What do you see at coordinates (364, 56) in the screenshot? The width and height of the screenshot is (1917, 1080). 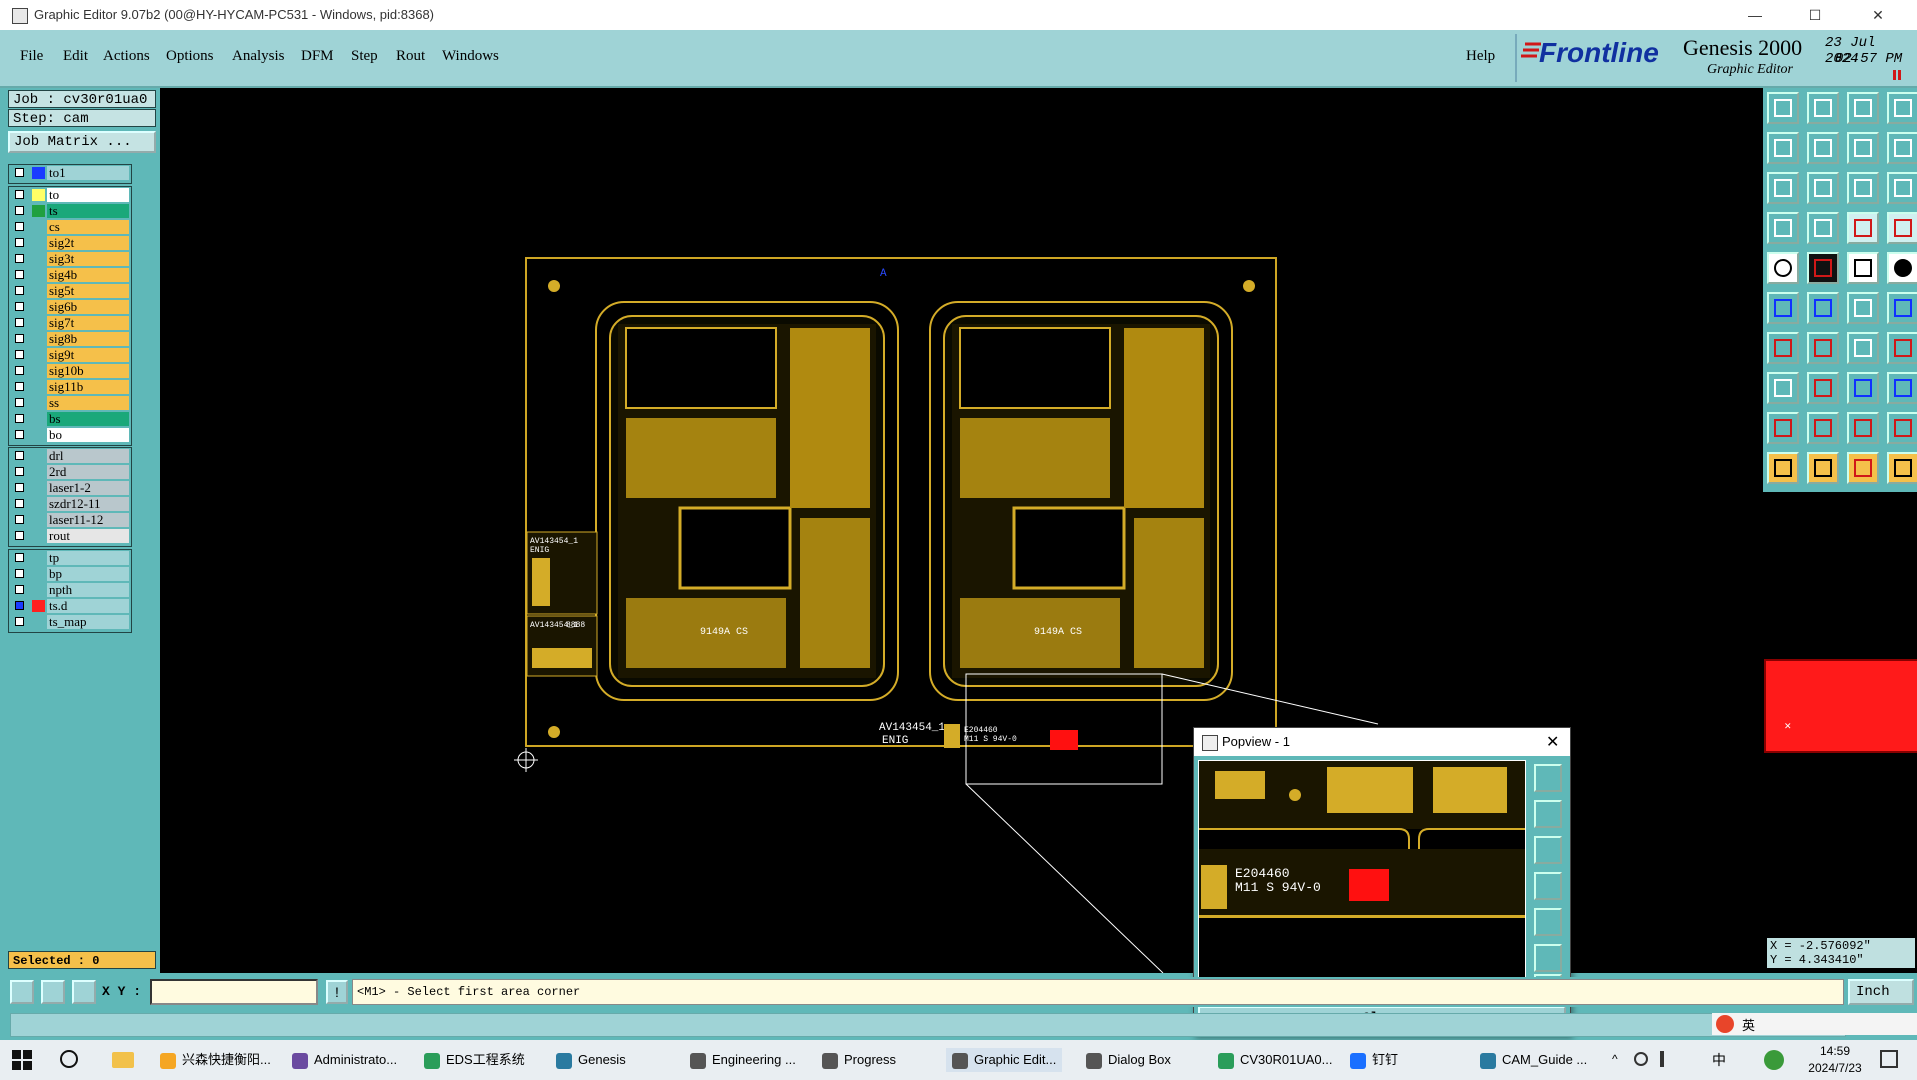 I see `menu-step: Step` at bounding box center [364, 56].